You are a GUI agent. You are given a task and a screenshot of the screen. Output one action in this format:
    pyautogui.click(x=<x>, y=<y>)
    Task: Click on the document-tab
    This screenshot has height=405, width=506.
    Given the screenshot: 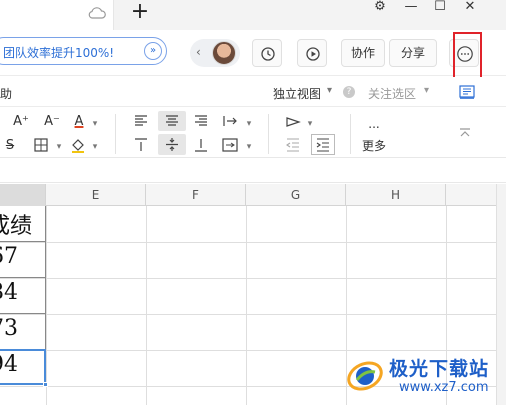 What is the action you would take?
    pyautogui.click(x=57, y=15)
    